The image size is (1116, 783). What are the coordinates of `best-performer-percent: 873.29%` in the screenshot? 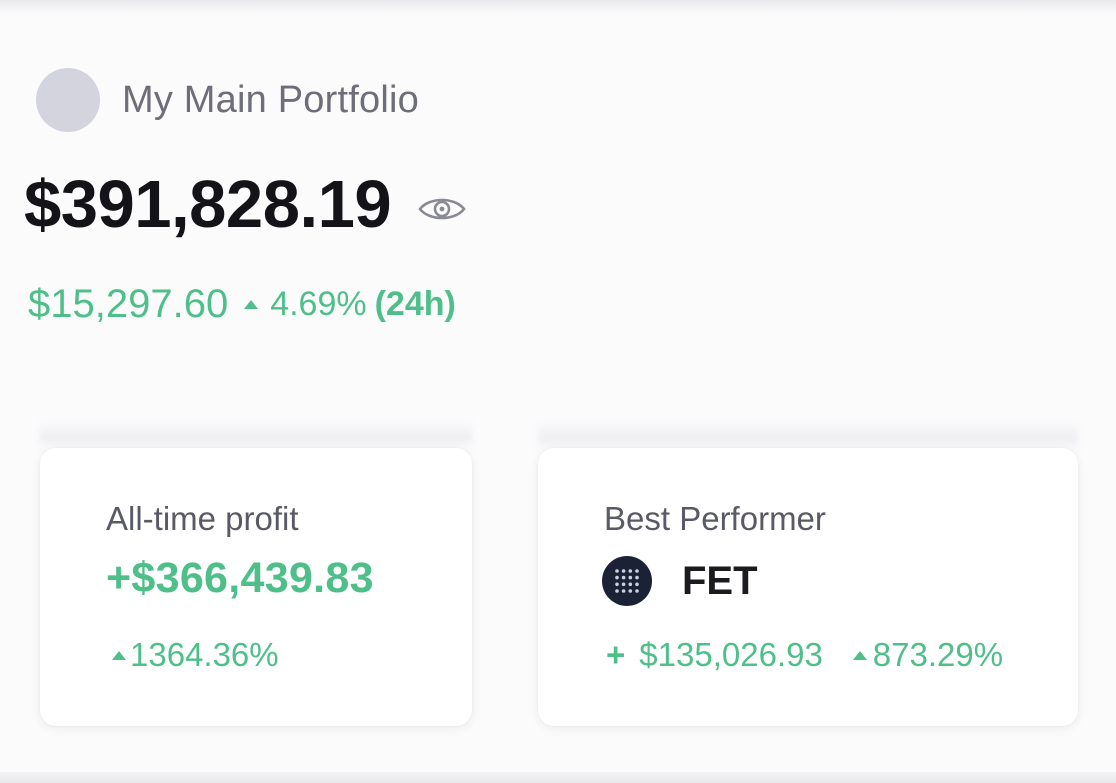 It's located at (938, 654).